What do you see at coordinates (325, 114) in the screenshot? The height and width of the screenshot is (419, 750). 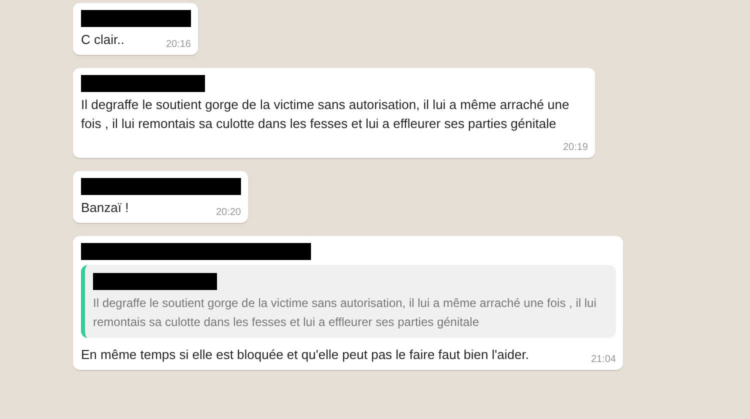 I see `message-text: Il degraffe le soutient gorge de la victime sans autorisation, il lui a même arraché une fois , il lui remontais sa culotte dans les fesses et lui a effleurer ses parties génitale` at bounding box center [325, 114].